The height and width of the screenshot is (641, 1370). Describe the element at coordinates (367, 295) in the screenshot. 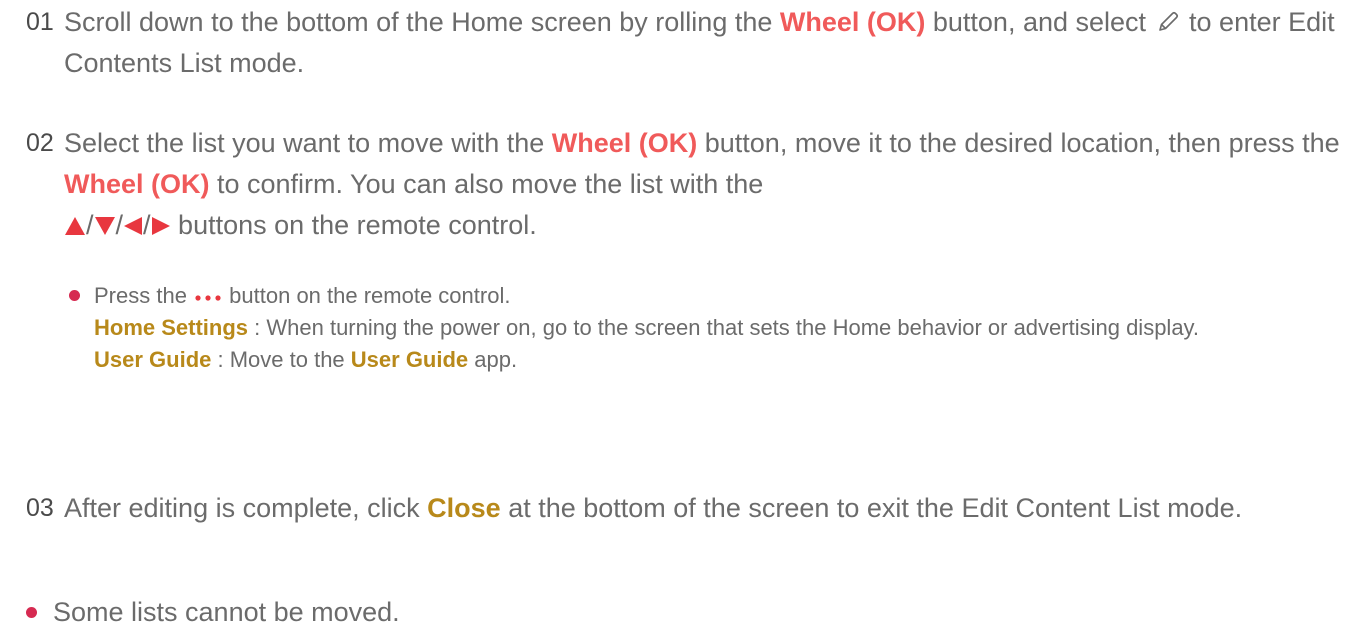

I see `bullet-text-part: button on the remote control.` at that location.